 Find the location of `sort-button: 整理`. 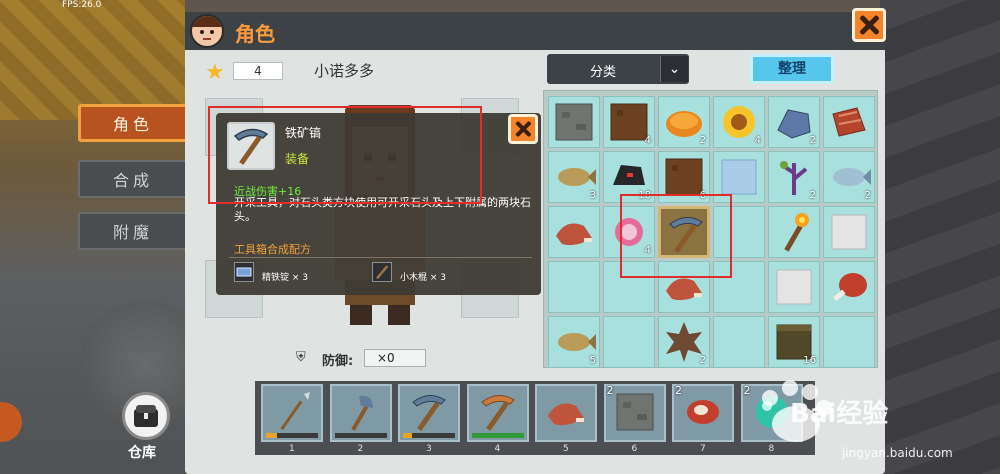

sort-button: 整理 is located at coordinates (792, 69).